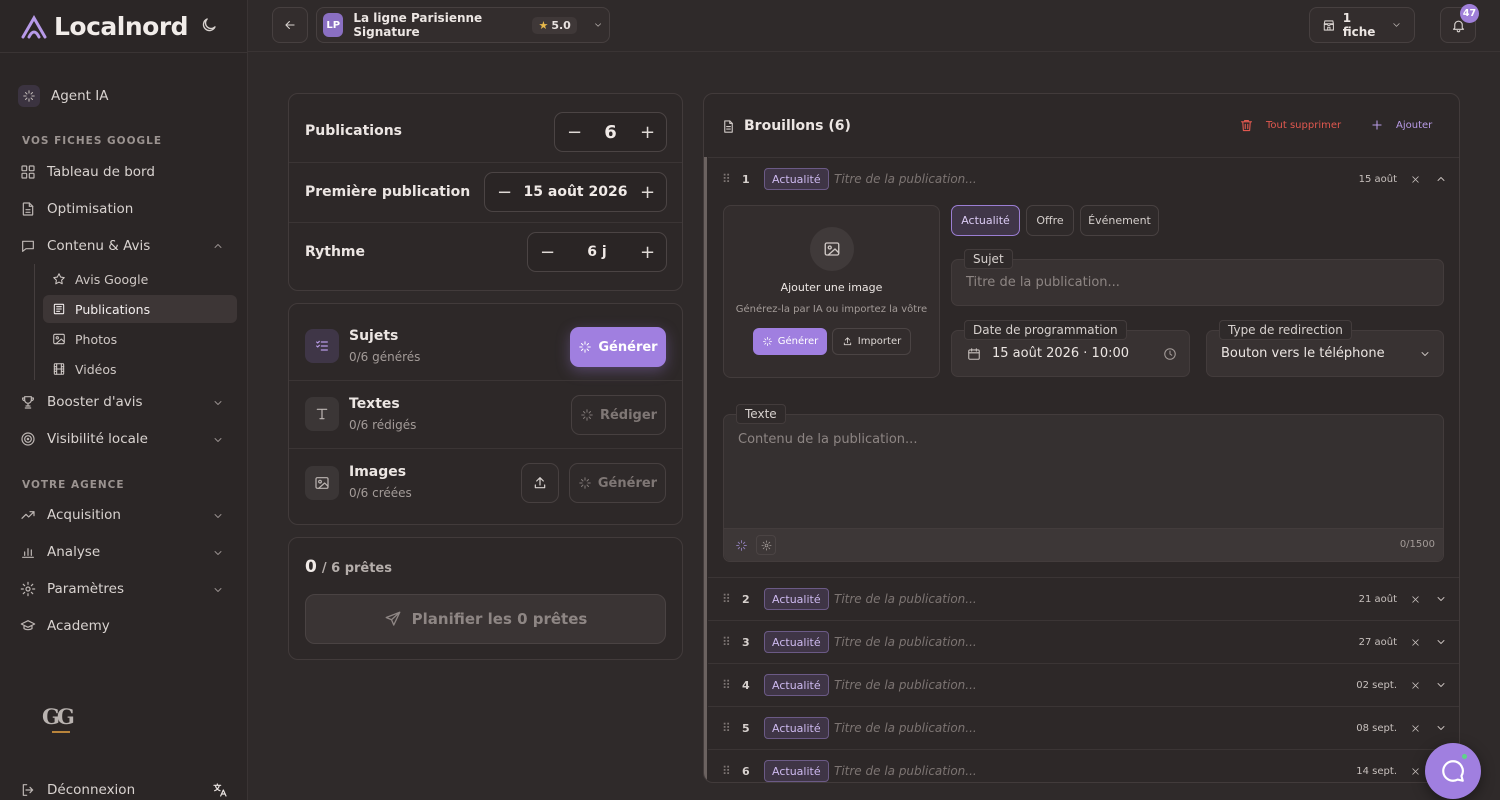 This screenshot has width=1500, height=800. Describe the element at coordinates (796, 728) in the screenshot. I see `draft-type-tag: Actualité` at that location.